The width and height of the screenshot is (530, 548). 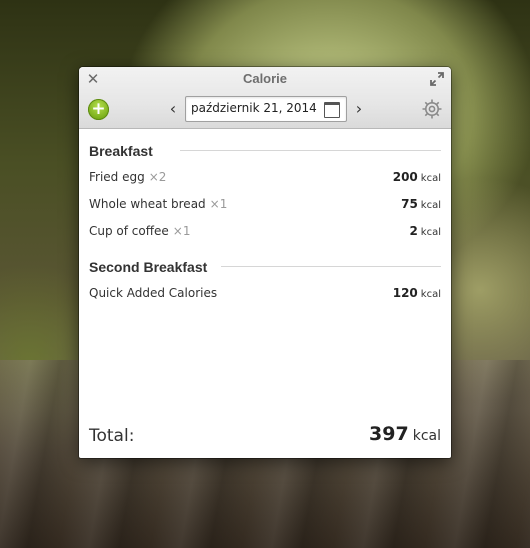 I want to click on item-kcal: 120 kcal, so click(x=417, y=293).